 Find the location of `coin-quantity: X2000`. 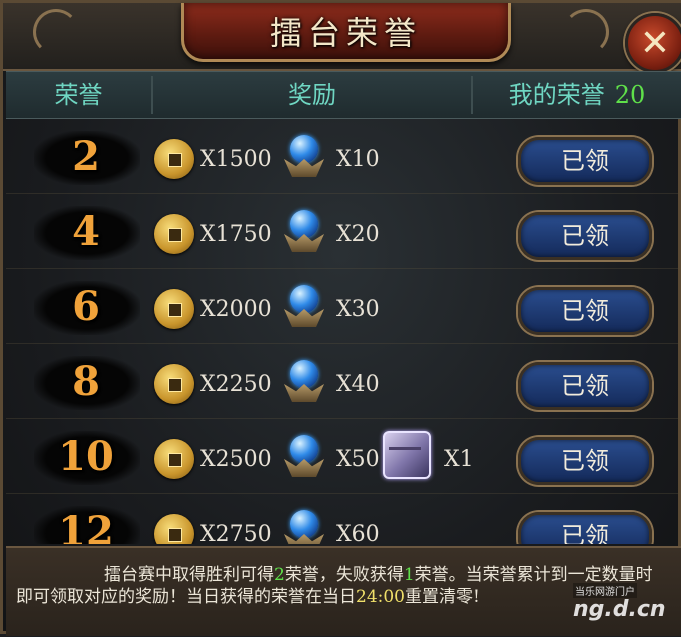

coin-quantity: X2000 is located at coordinates (236, 309).